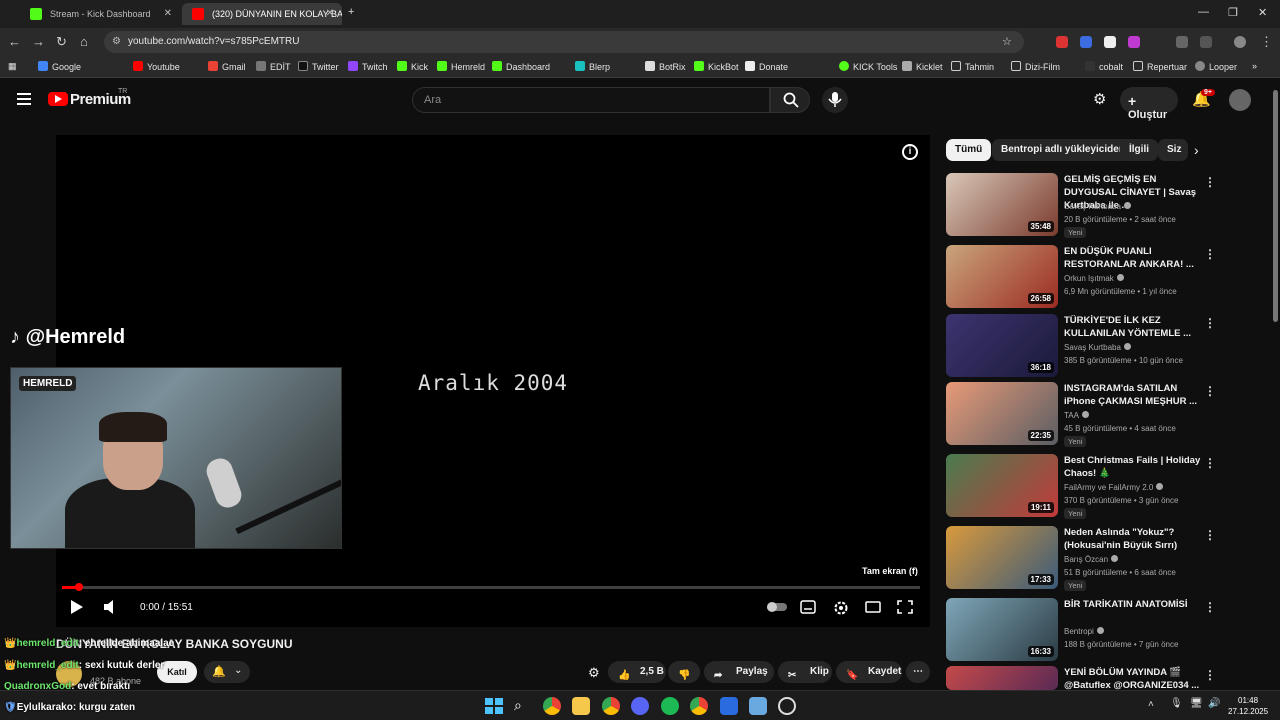 The width and height of the screenshot is (1280, 720). Describe the element at coordinates (1248, 706) in the screenshot. I see `system-clock: 01:48 27.12.2025` at that location.